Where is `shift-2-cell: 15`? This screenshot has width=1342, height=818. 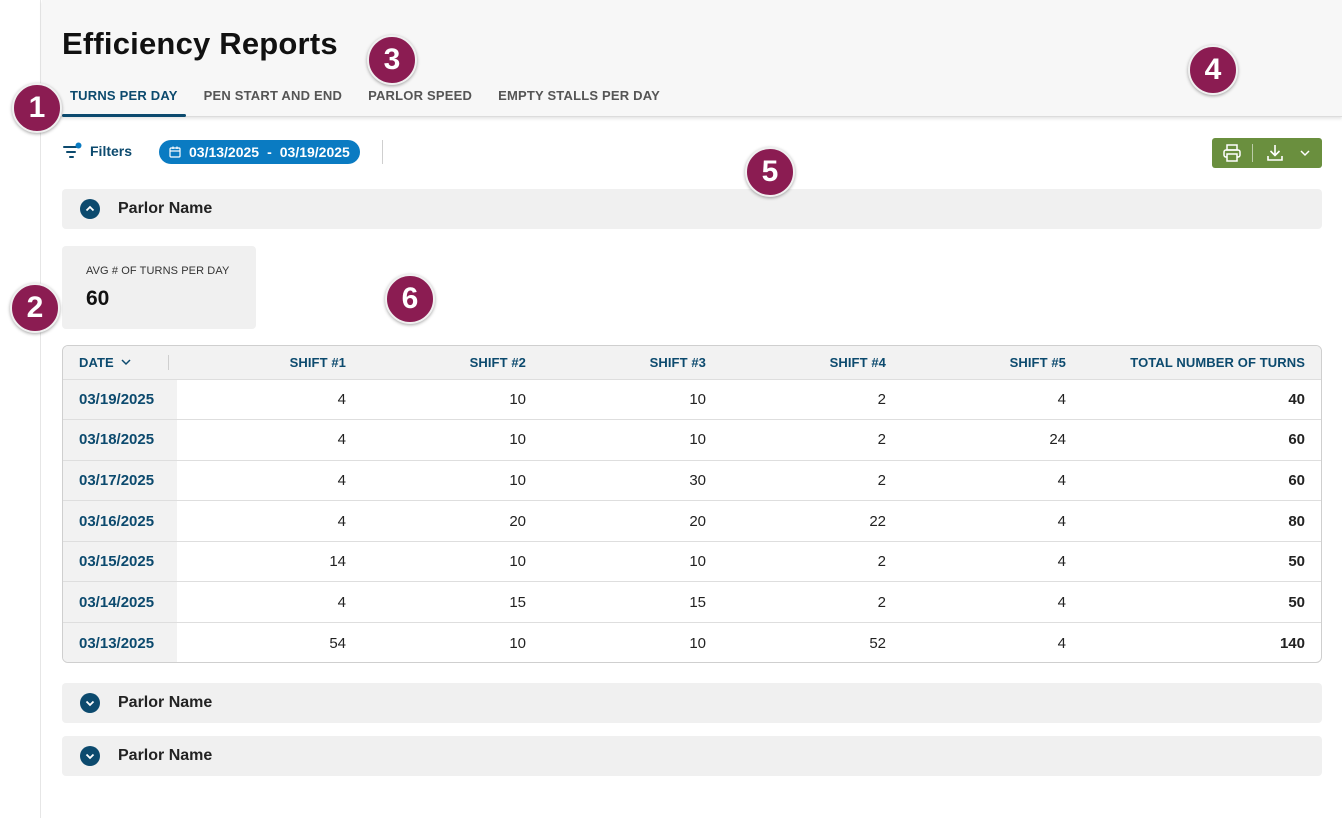
shift-2-cell: 15 is located at coordinates (517, 602).